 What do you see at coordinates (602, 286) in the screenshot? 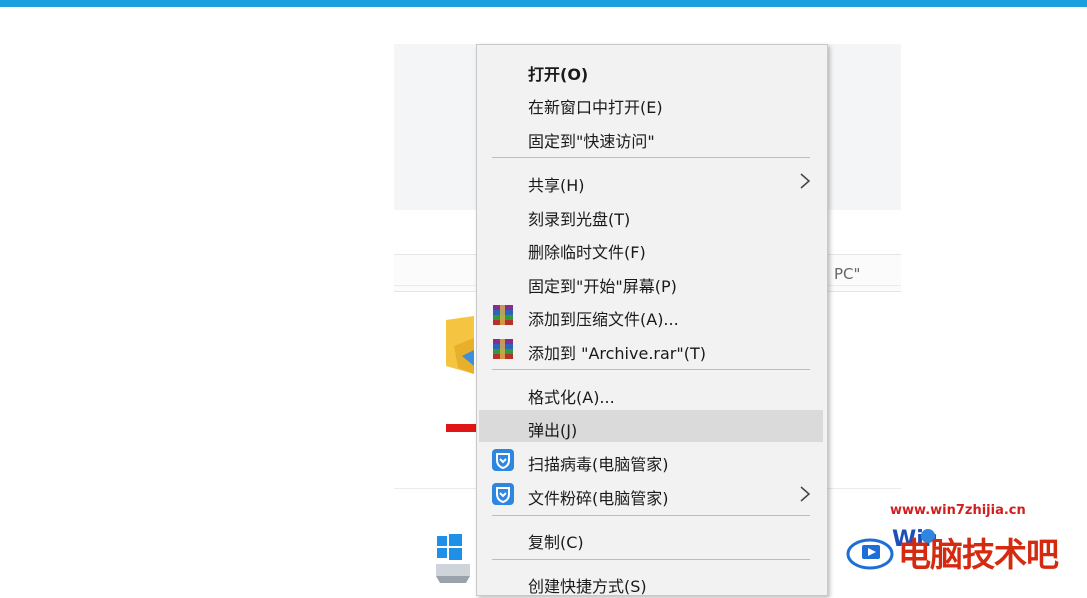
I see `menu-item-label: 固定到"开始"屏幕(P)` at bounding box center [602, 286].